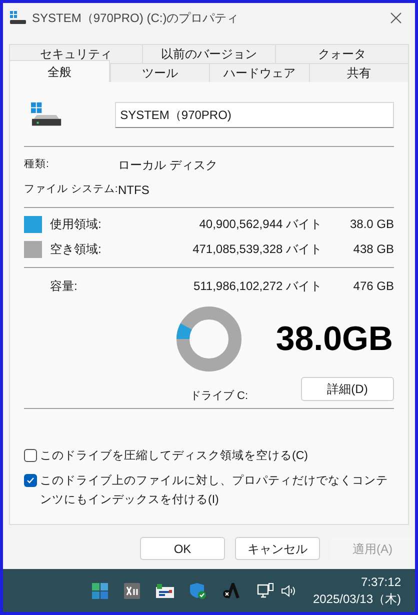 This screenshot has width=418, height=615. Describe the element at coordinates (182, 548) in the screenshot. I see `dialog-button: OK` at that location.